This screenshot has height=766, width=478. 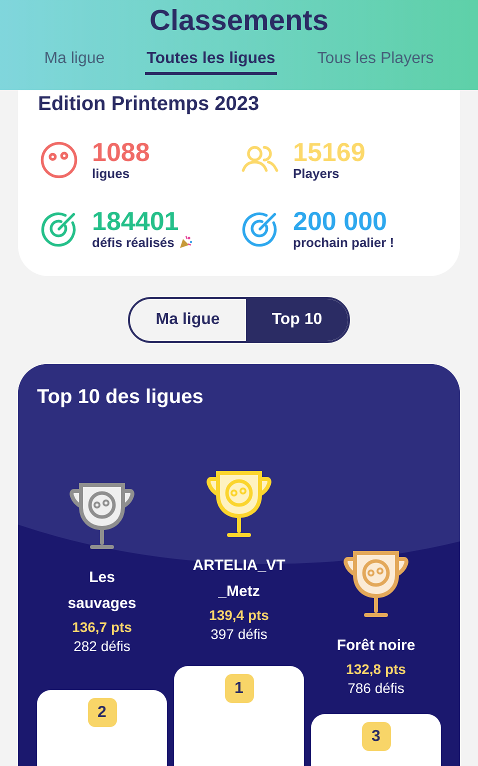 I want to click on stat-label: ligues, so click(x=111, y=173).